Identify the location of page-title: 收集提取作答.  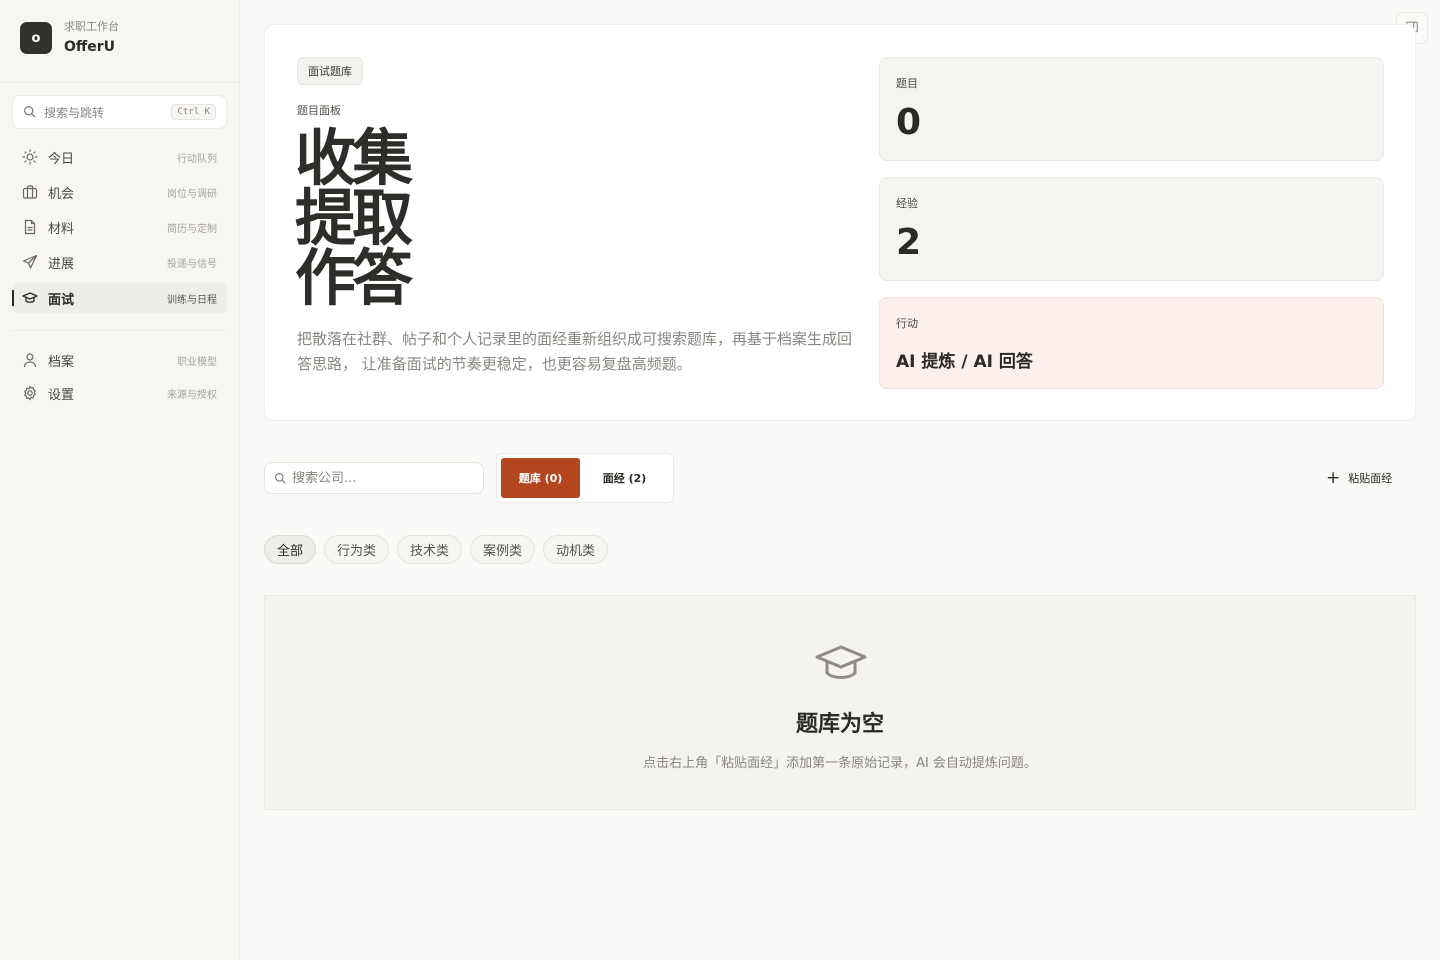
(354, 218).